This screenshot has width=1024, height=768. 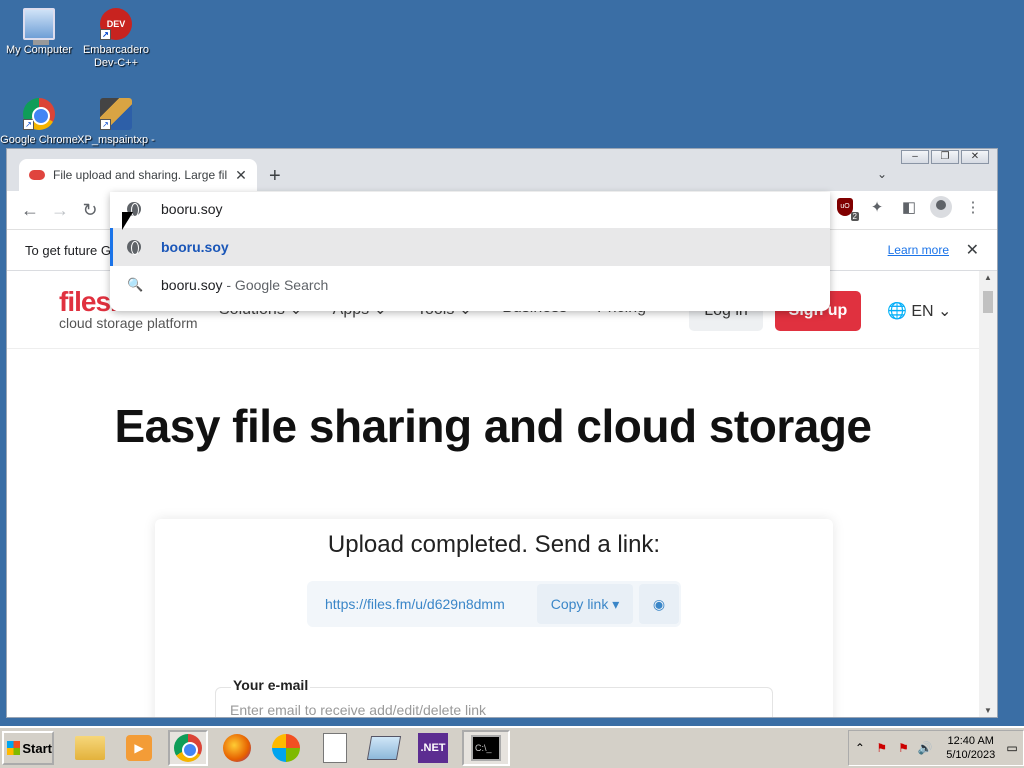 I want to click on search-icon: 🔍, so click(x=135, y=284).